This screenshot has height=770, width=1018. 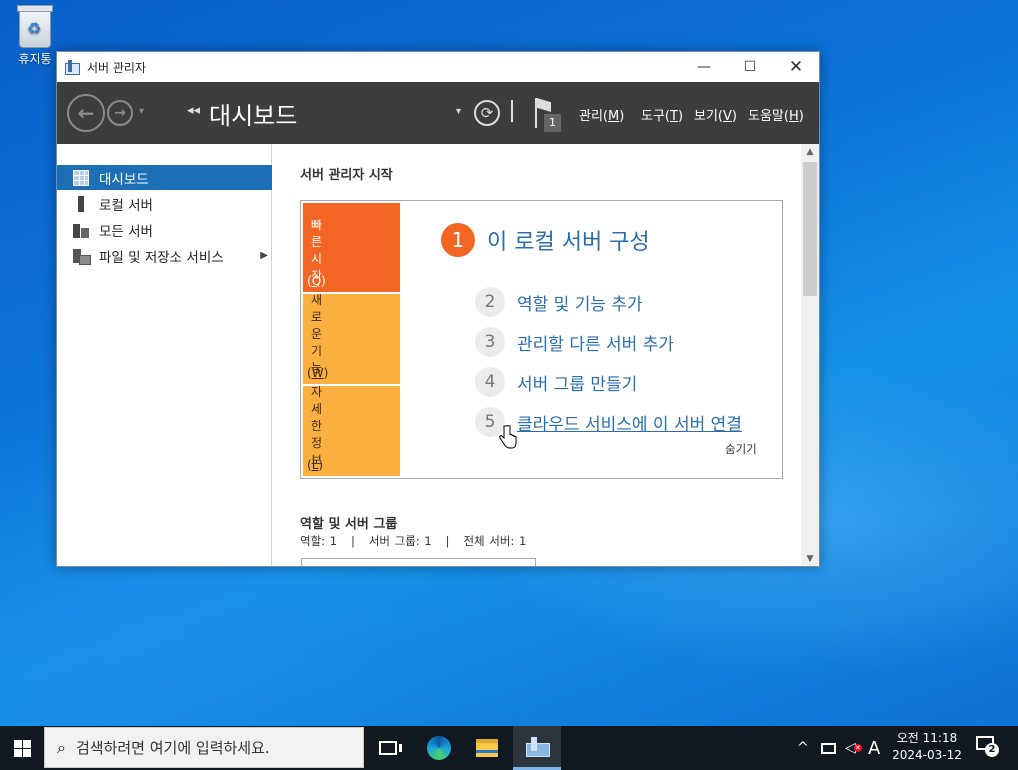 What do you see at coordinates (35, 26) in the screenshot?
I see `recycle-bin-icon` at bounding box center [35, 26].